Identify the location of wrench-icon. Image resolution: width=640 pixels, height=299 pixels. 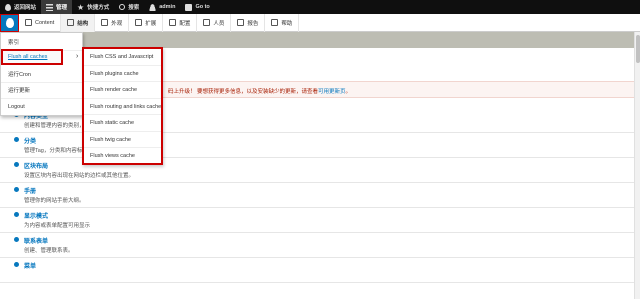
(173, 22).